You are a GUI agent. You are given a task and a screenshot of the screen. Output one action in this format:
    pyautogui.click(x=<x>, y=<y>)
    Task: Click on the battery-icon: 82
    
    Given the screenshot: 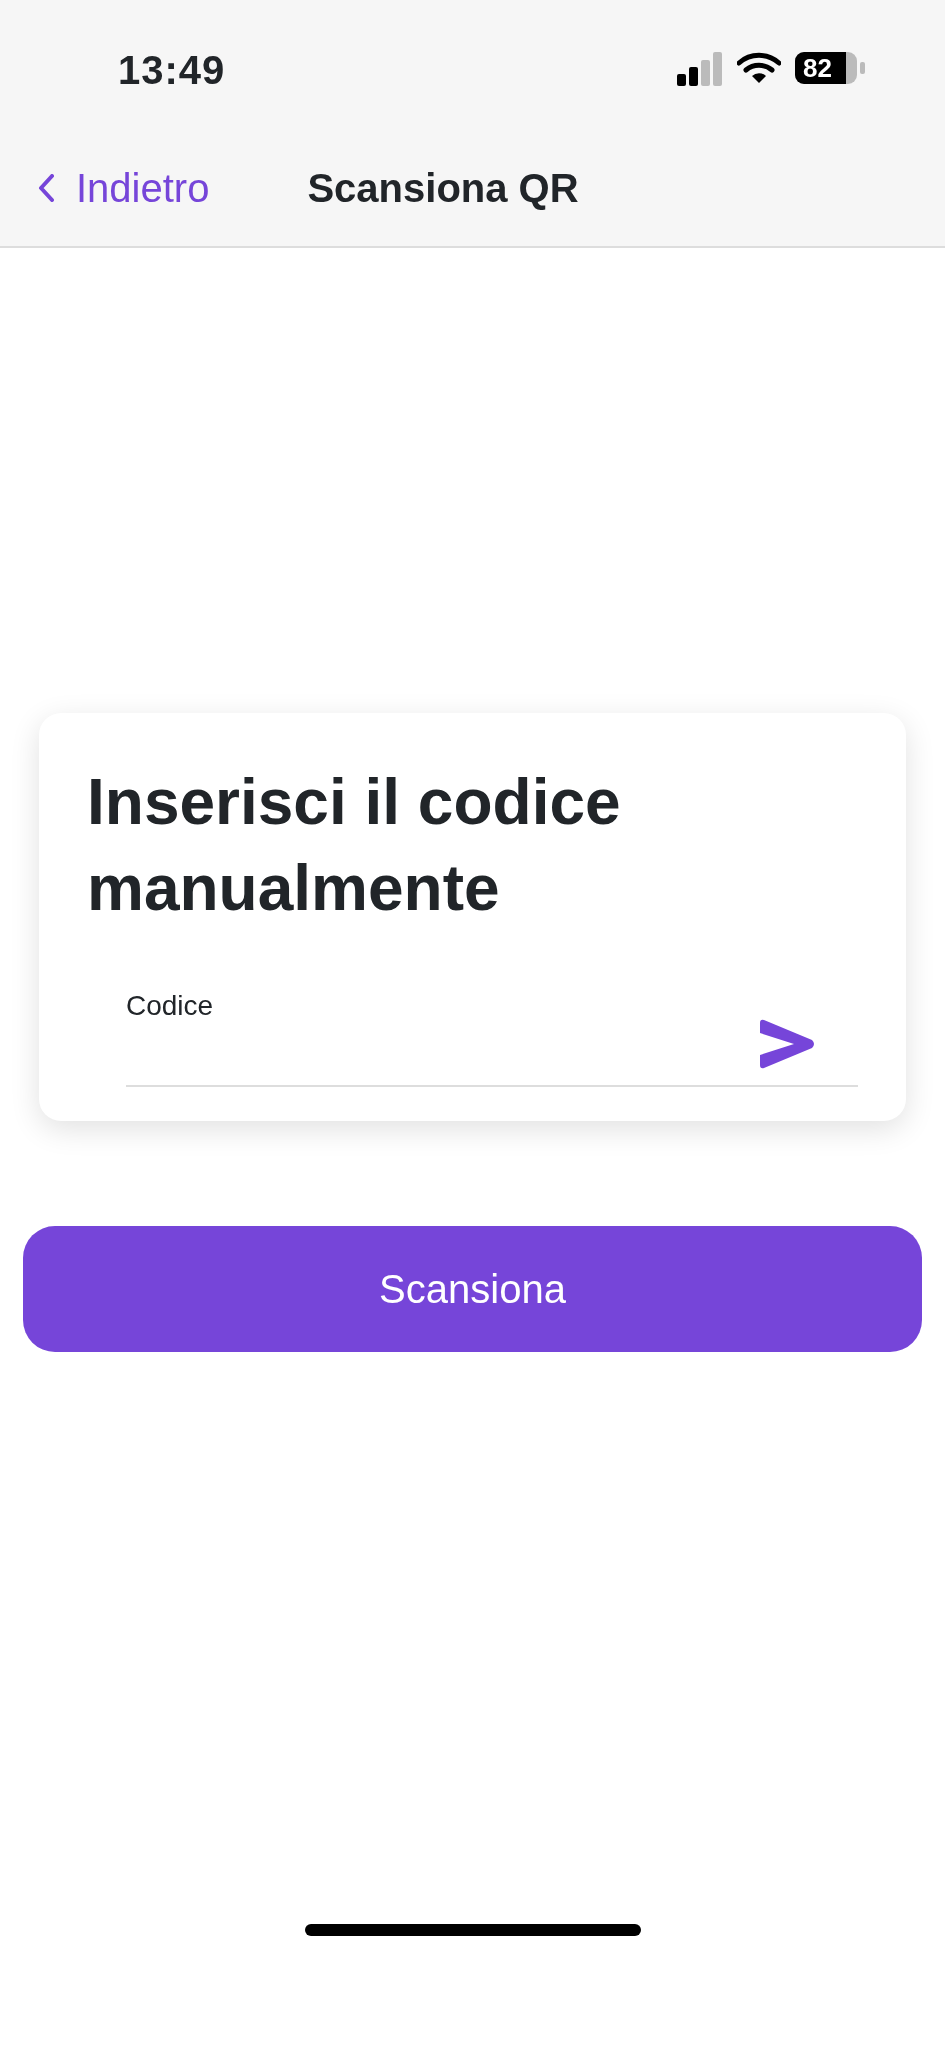 What is the action you would take?
    pyautogui.click(x=826, y=68)
    